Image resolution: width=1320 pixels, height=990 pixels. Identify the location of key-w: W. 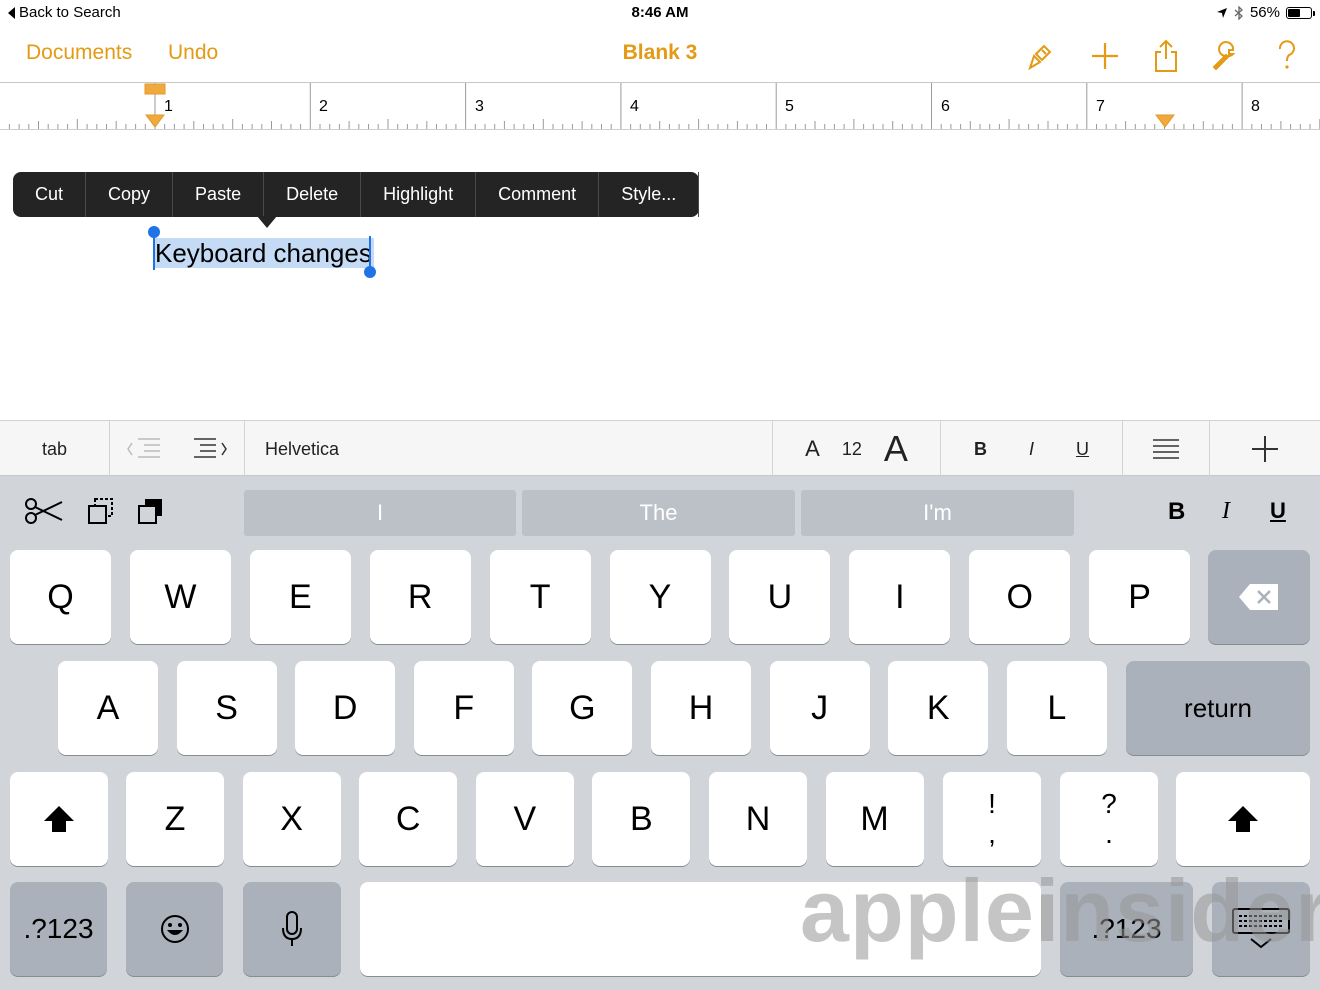
(180, 597).